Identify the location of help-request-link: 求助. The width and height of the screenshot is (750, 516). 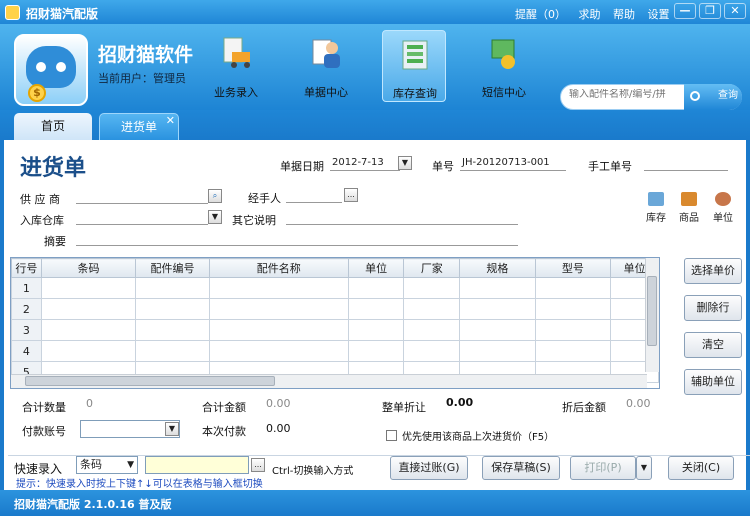
(590, 14).